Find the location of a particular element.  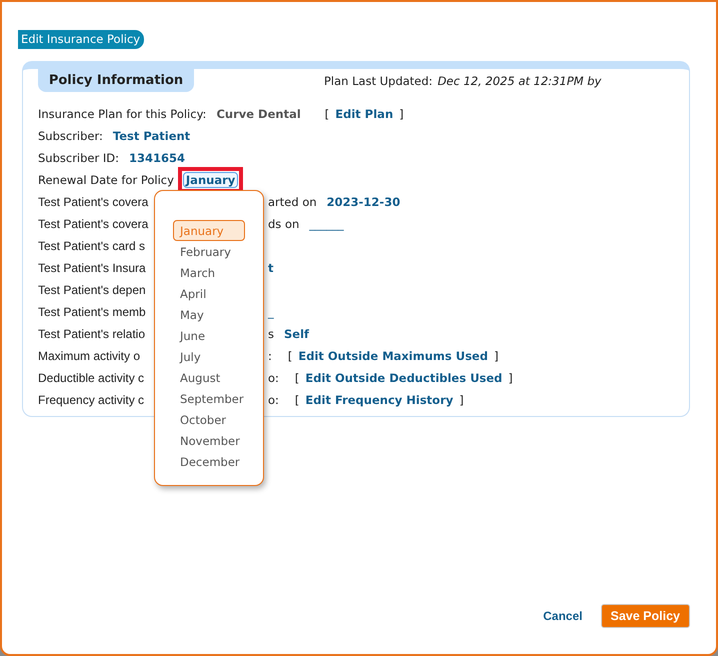

field-value: t is located at coordinates (271, 268).